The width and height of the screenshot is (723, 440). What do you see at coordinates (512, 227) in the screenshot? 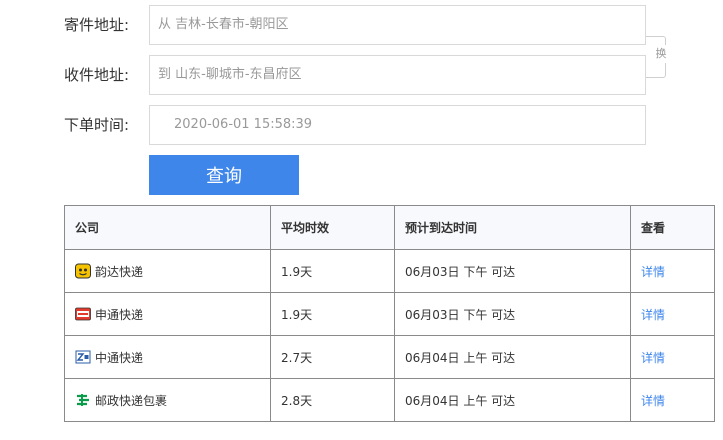
I see `header-eta: 预计到达时间` at bounding box center [512, 227].